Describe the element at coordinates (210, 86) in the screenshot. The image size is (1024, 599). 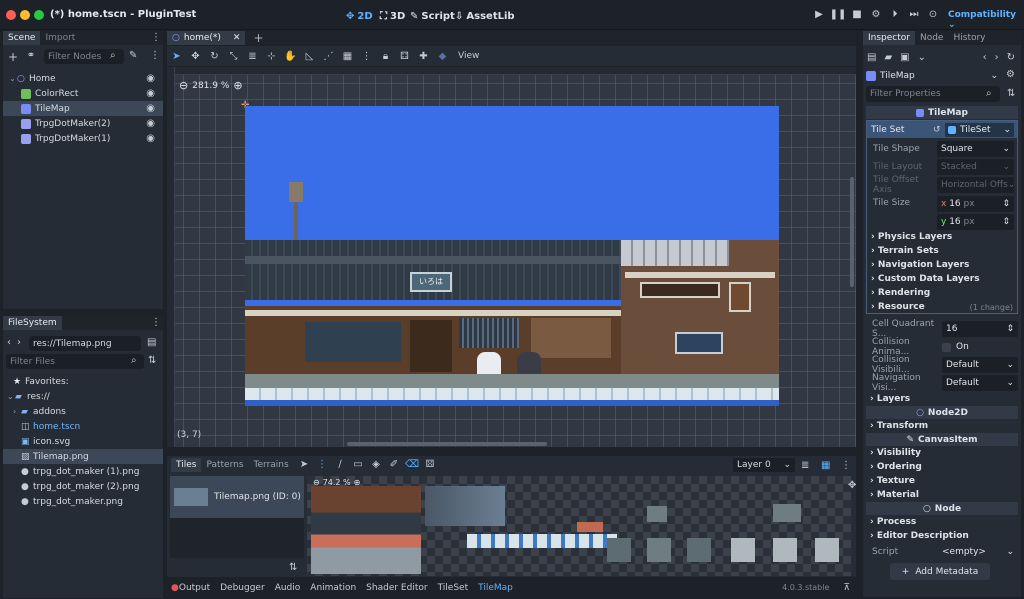
I see `zoom-level: 281.9 %` at that location.